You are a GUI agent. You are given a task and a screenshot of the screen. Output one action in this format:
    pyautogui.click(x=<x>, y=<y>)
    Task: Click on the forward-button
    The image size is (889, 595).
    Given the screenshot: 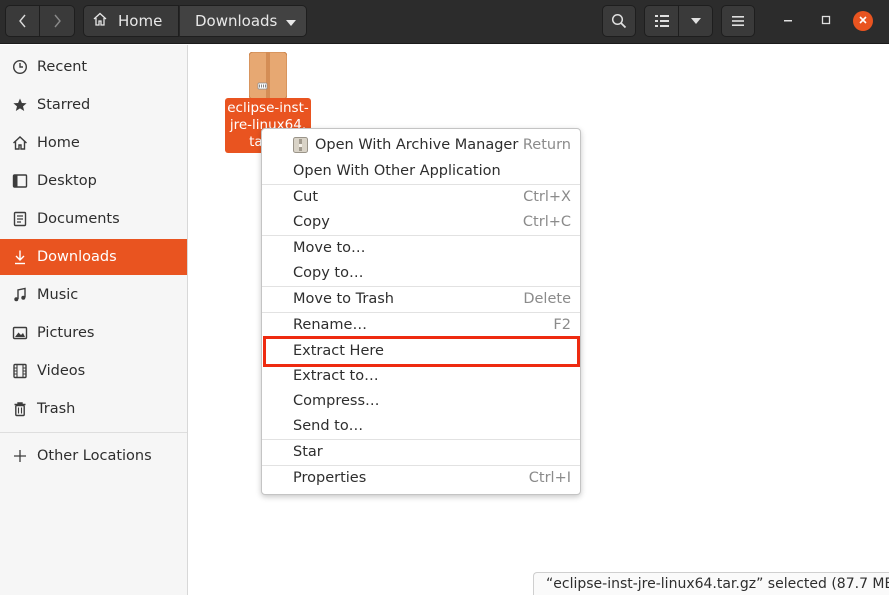 What is the action you would take?
    pyautogui.click(x=57, y=21)
    